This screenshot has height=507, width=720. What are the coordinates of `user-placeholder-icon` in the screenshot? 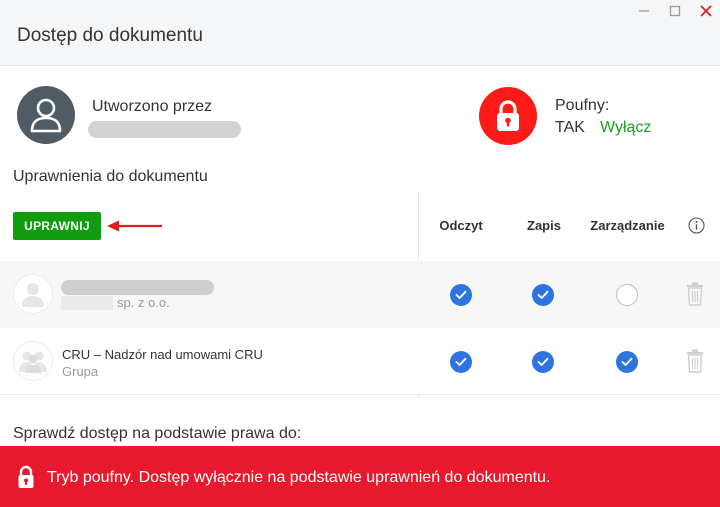 It's located at (33, 295).